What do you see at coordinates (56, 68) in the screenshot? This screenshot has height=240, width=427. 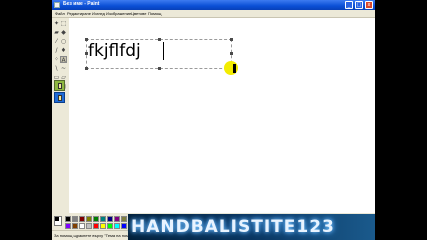 I see `line-icon: \` at bounding box center [56, 68].